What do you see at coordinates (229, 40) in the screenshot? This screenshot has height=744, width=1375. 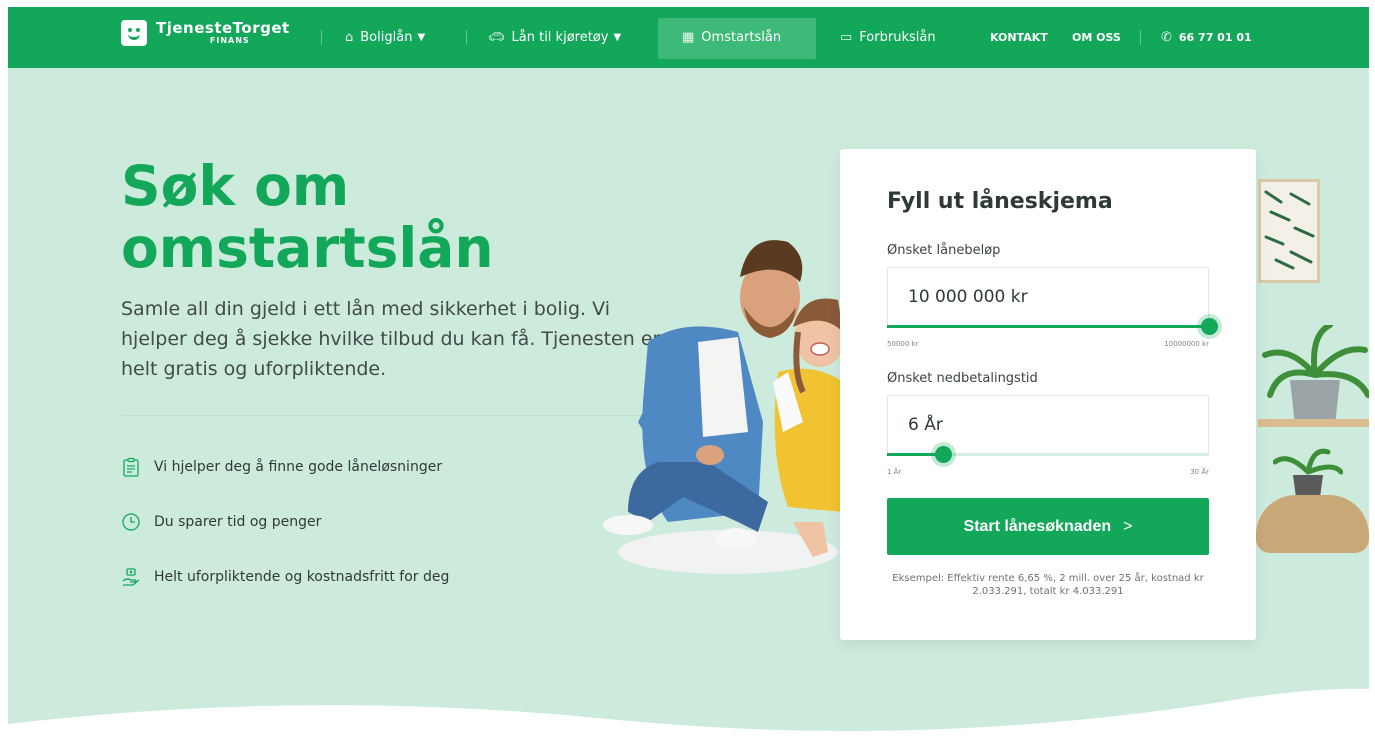 I see `logo-subtitle: FINANS` at bounding box center [229, 40].